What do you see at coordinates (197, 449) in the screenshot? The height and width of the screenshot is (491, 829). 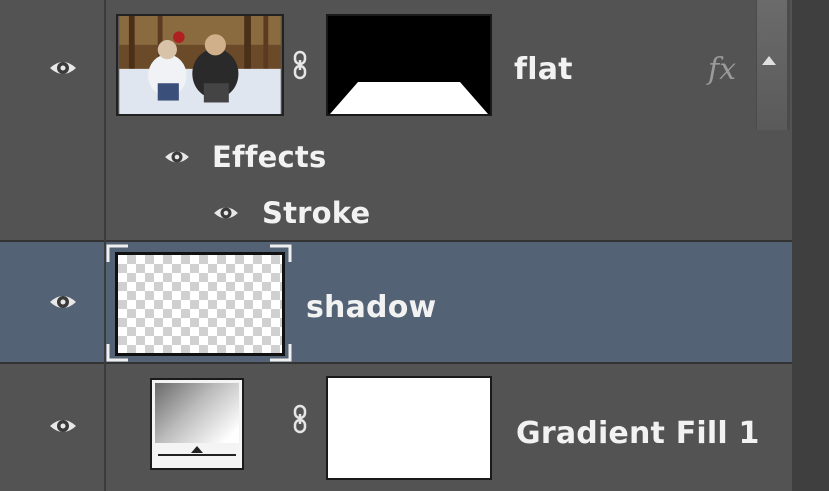 I see `gradient-stop-marker` at bounding box center [197, 449].